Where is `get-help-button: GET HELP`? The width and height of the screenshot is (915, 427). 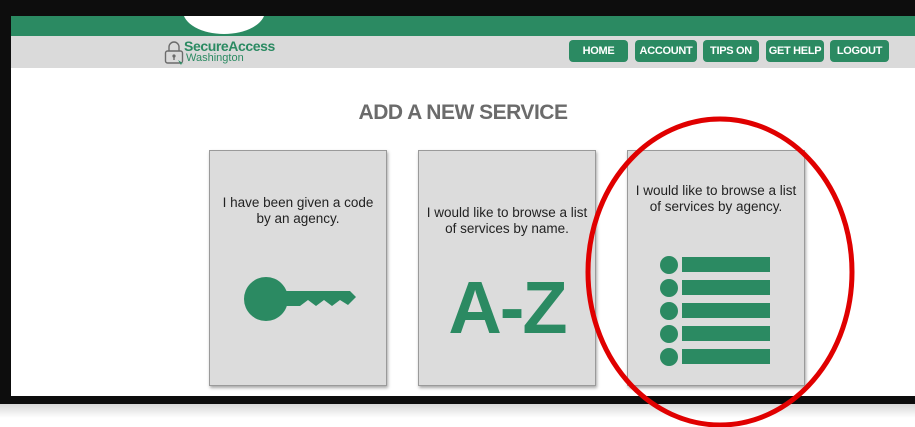
get-help-button: GET HELP is located at coordinates (795, 51).